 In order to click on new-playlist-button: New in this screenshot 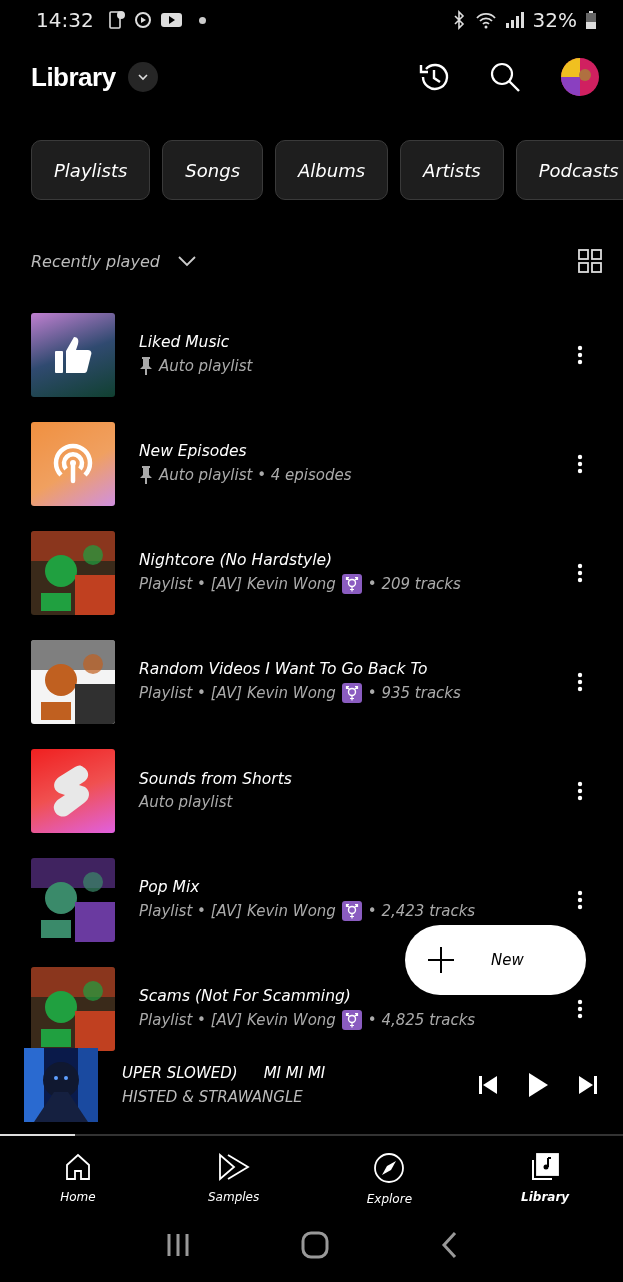, I will do `click(495, 960)`.